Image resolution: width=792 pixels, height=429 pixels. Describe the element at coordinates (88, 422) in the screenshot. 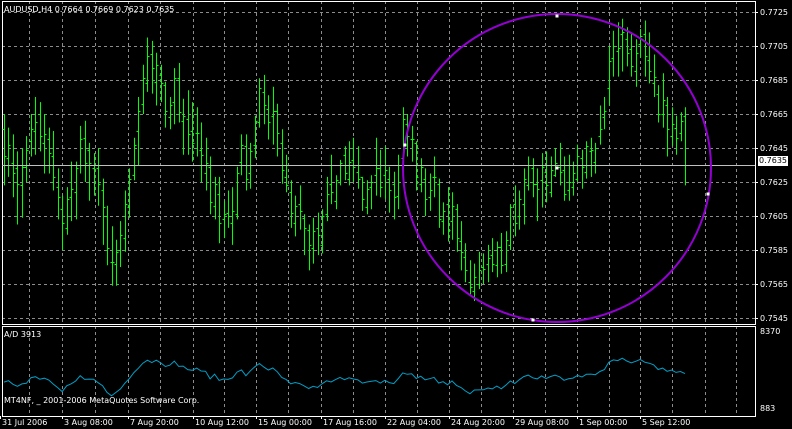

I see `x-tick-label: 3 Aug 08:00` at that location.